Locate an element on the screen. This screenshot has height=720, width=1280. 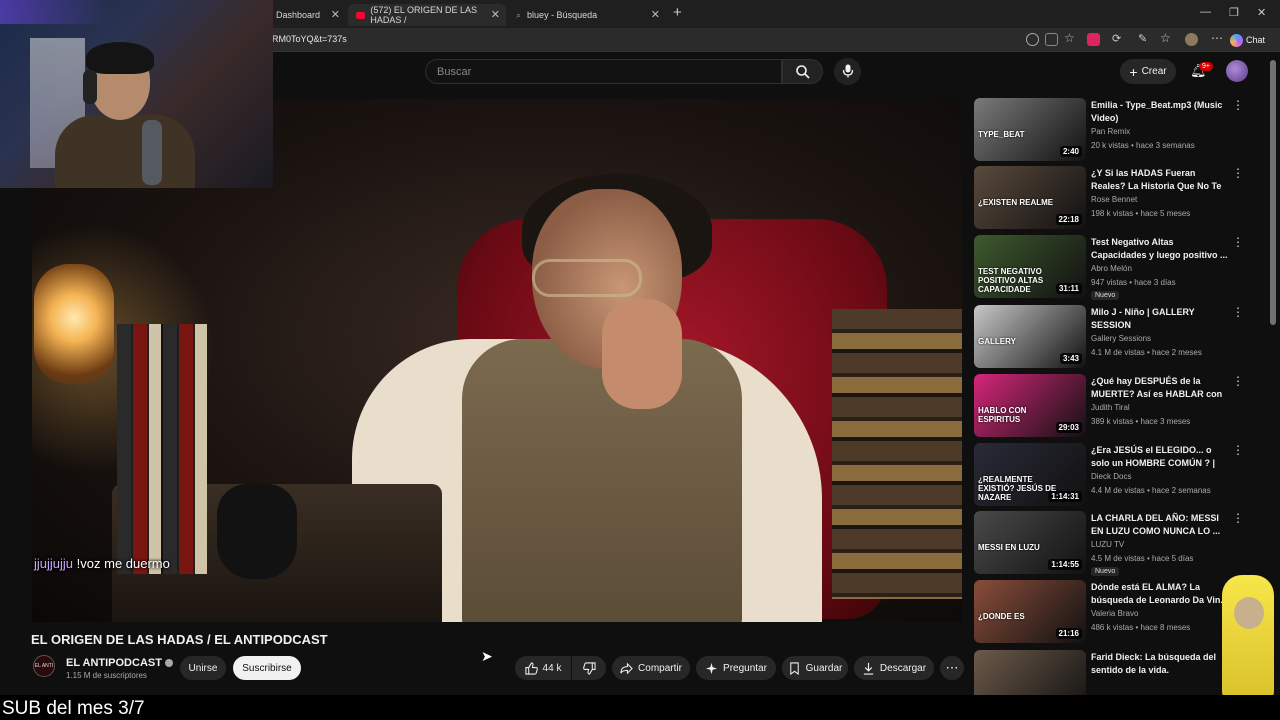
recommendation-item: MESSI EN LUZU 1:14:55 LA CHARLA DEL AÑO is located at coordinates (1114, 543).